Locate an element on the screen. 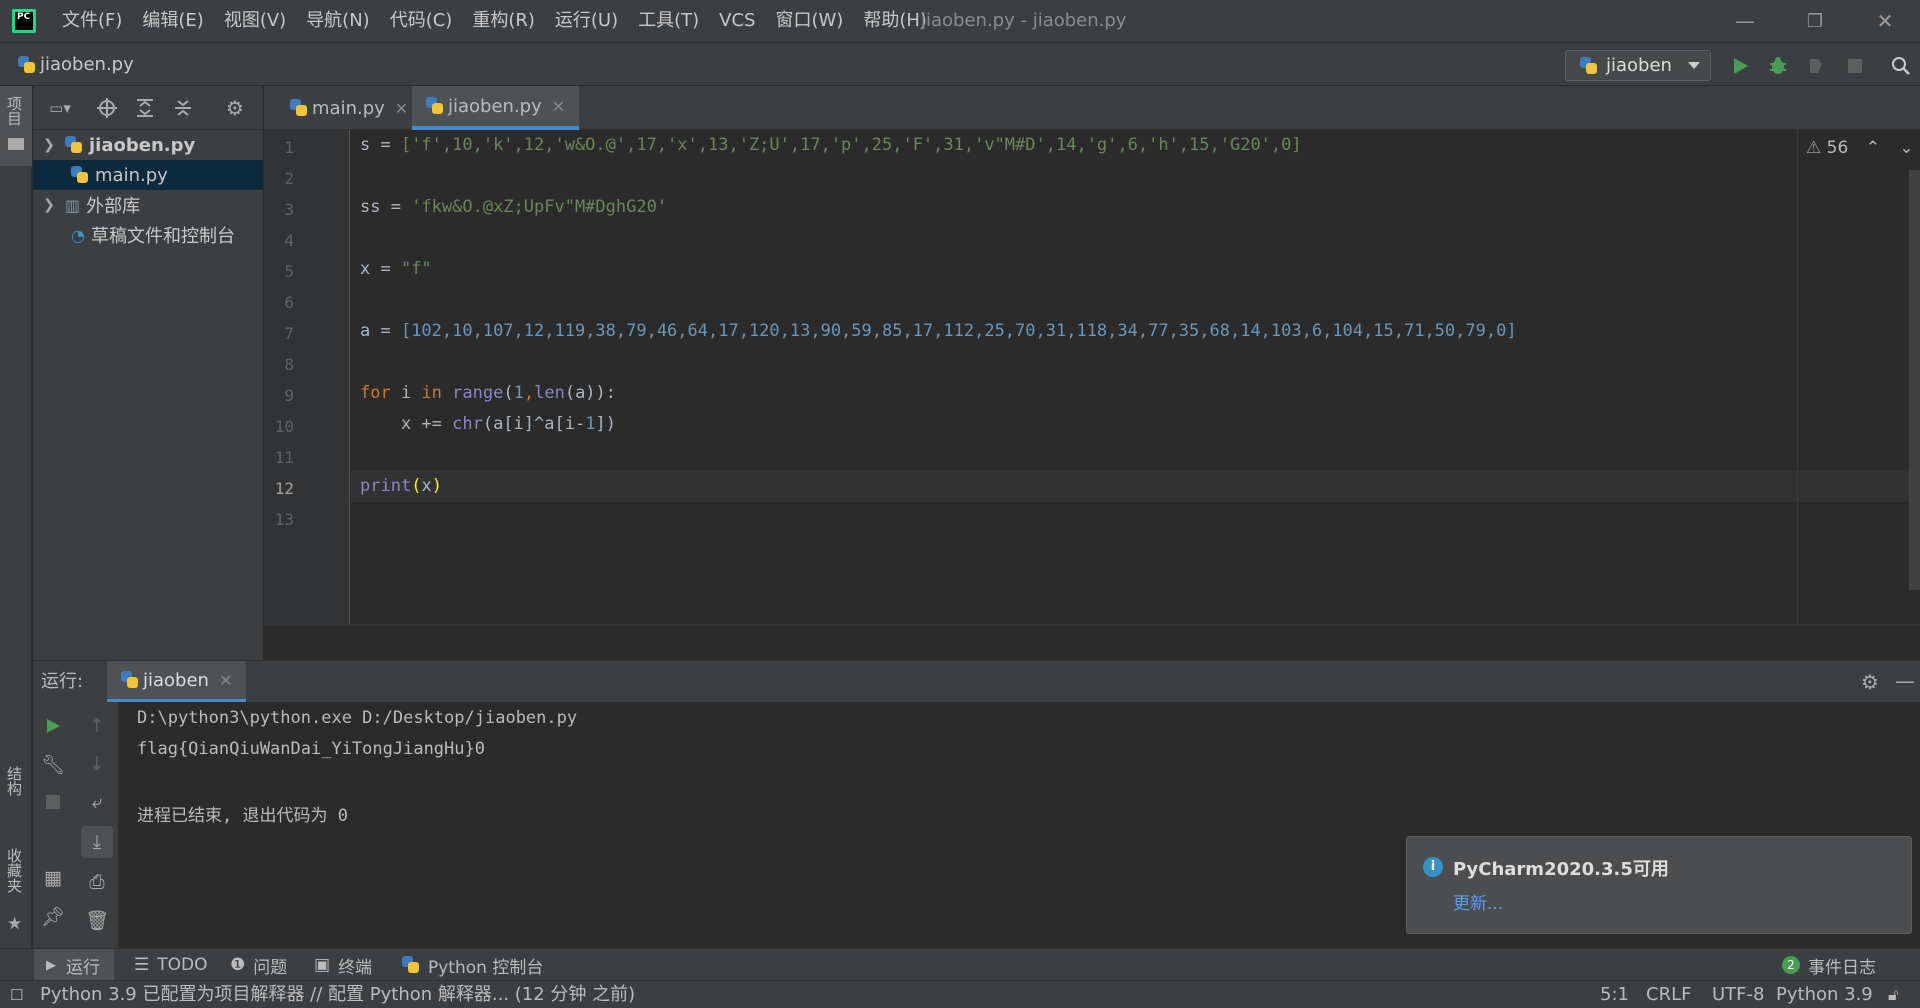 The image size is (1920, 1008). expand-all-button is located at coordinates (145, 108).